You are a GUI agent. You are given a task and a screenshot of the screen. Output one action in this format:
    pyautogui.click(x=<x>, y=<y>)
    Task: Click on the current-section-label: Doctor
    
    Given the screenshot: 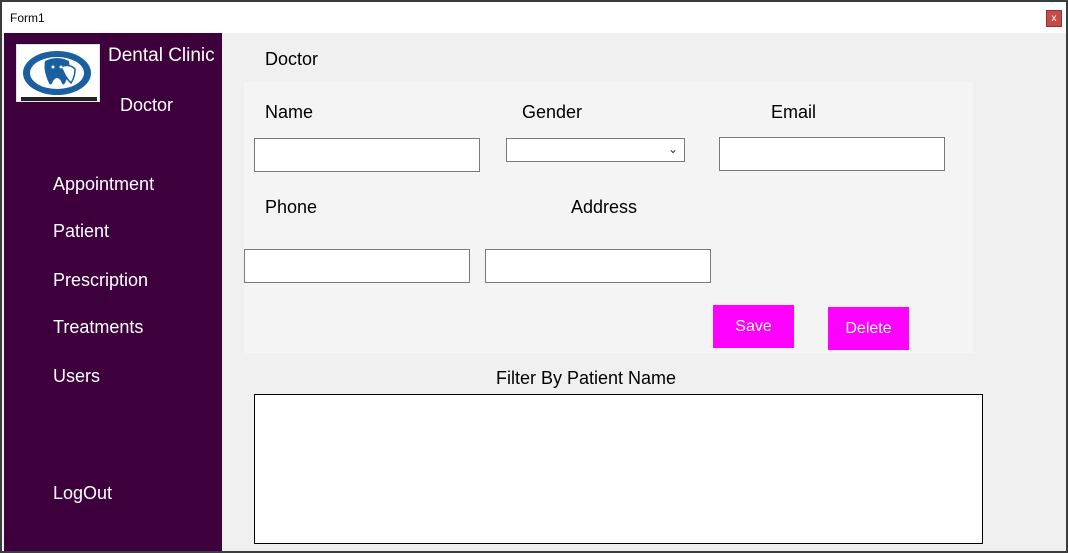 What is the action you would take?
    pyautogui.click(x=147, y=105)
    